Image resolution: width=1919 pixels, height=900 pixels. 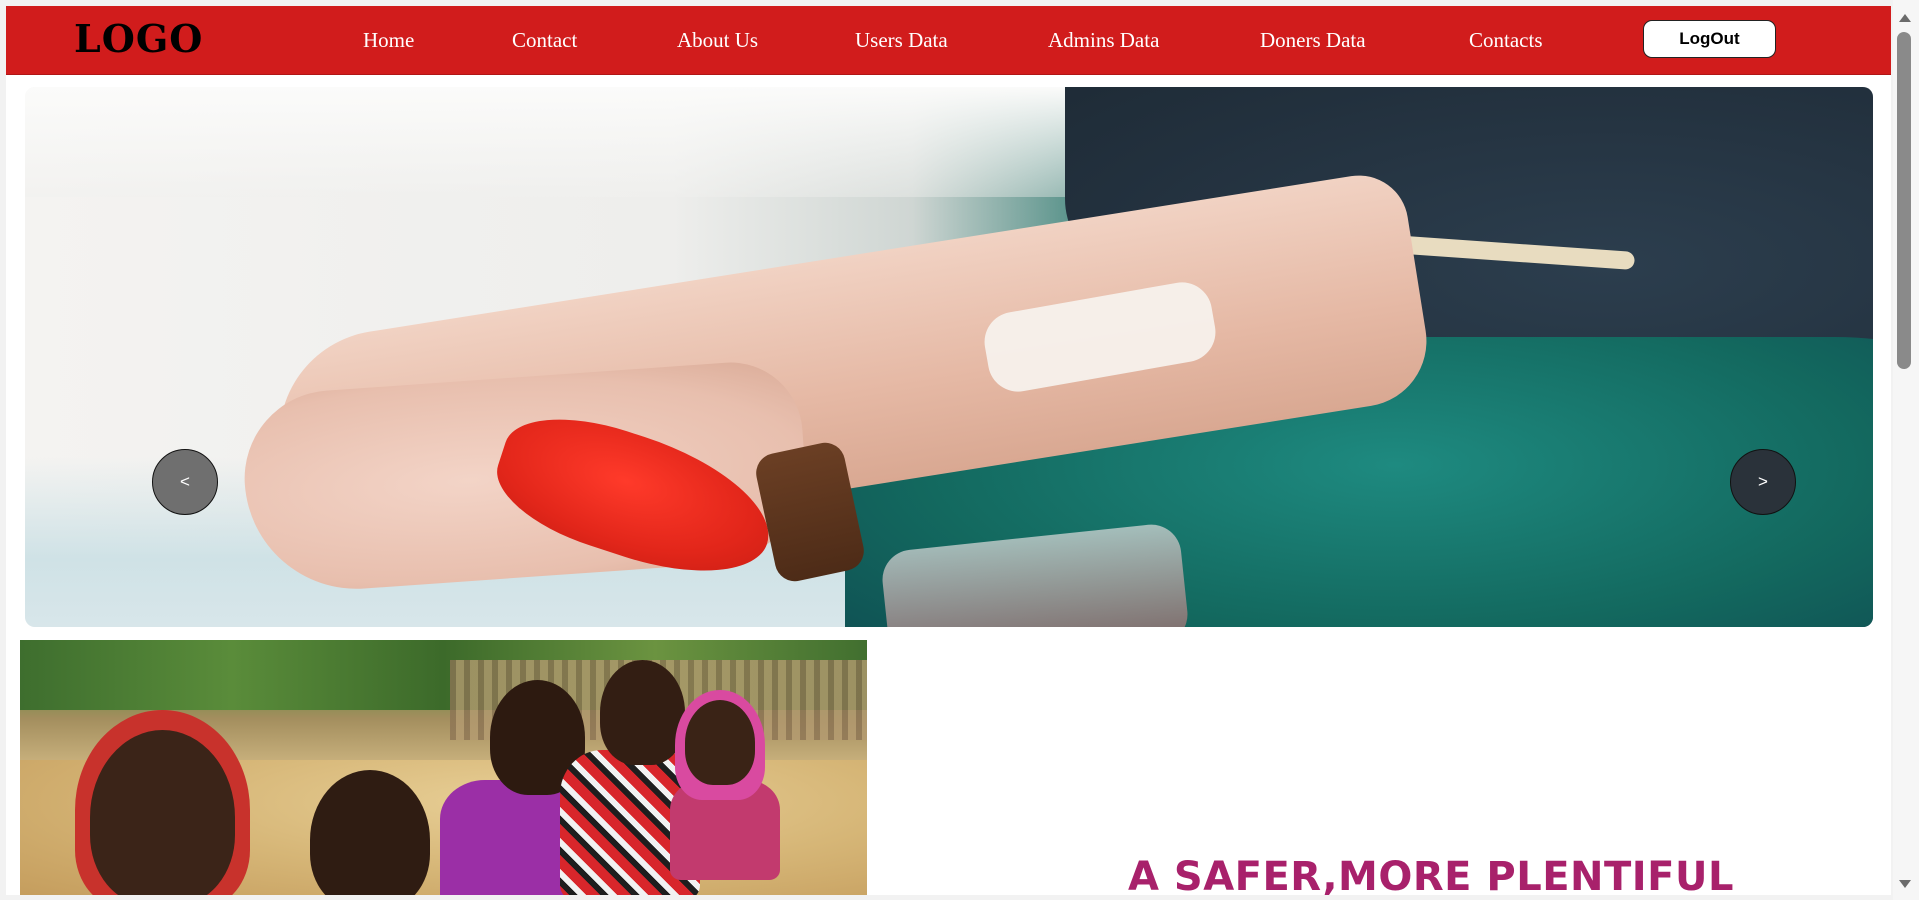 What do you see at coordinates (1906, 450) in the screenshot?
I see `vertical-scrollbar` at bounding box center [1906, 450].